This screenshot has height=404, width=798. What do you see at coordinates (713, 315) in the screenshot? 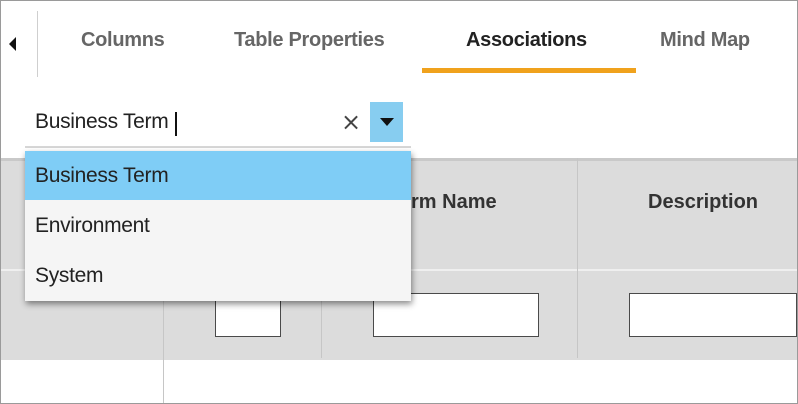
I see `filter-input-description` at bounding box center [713, 315].